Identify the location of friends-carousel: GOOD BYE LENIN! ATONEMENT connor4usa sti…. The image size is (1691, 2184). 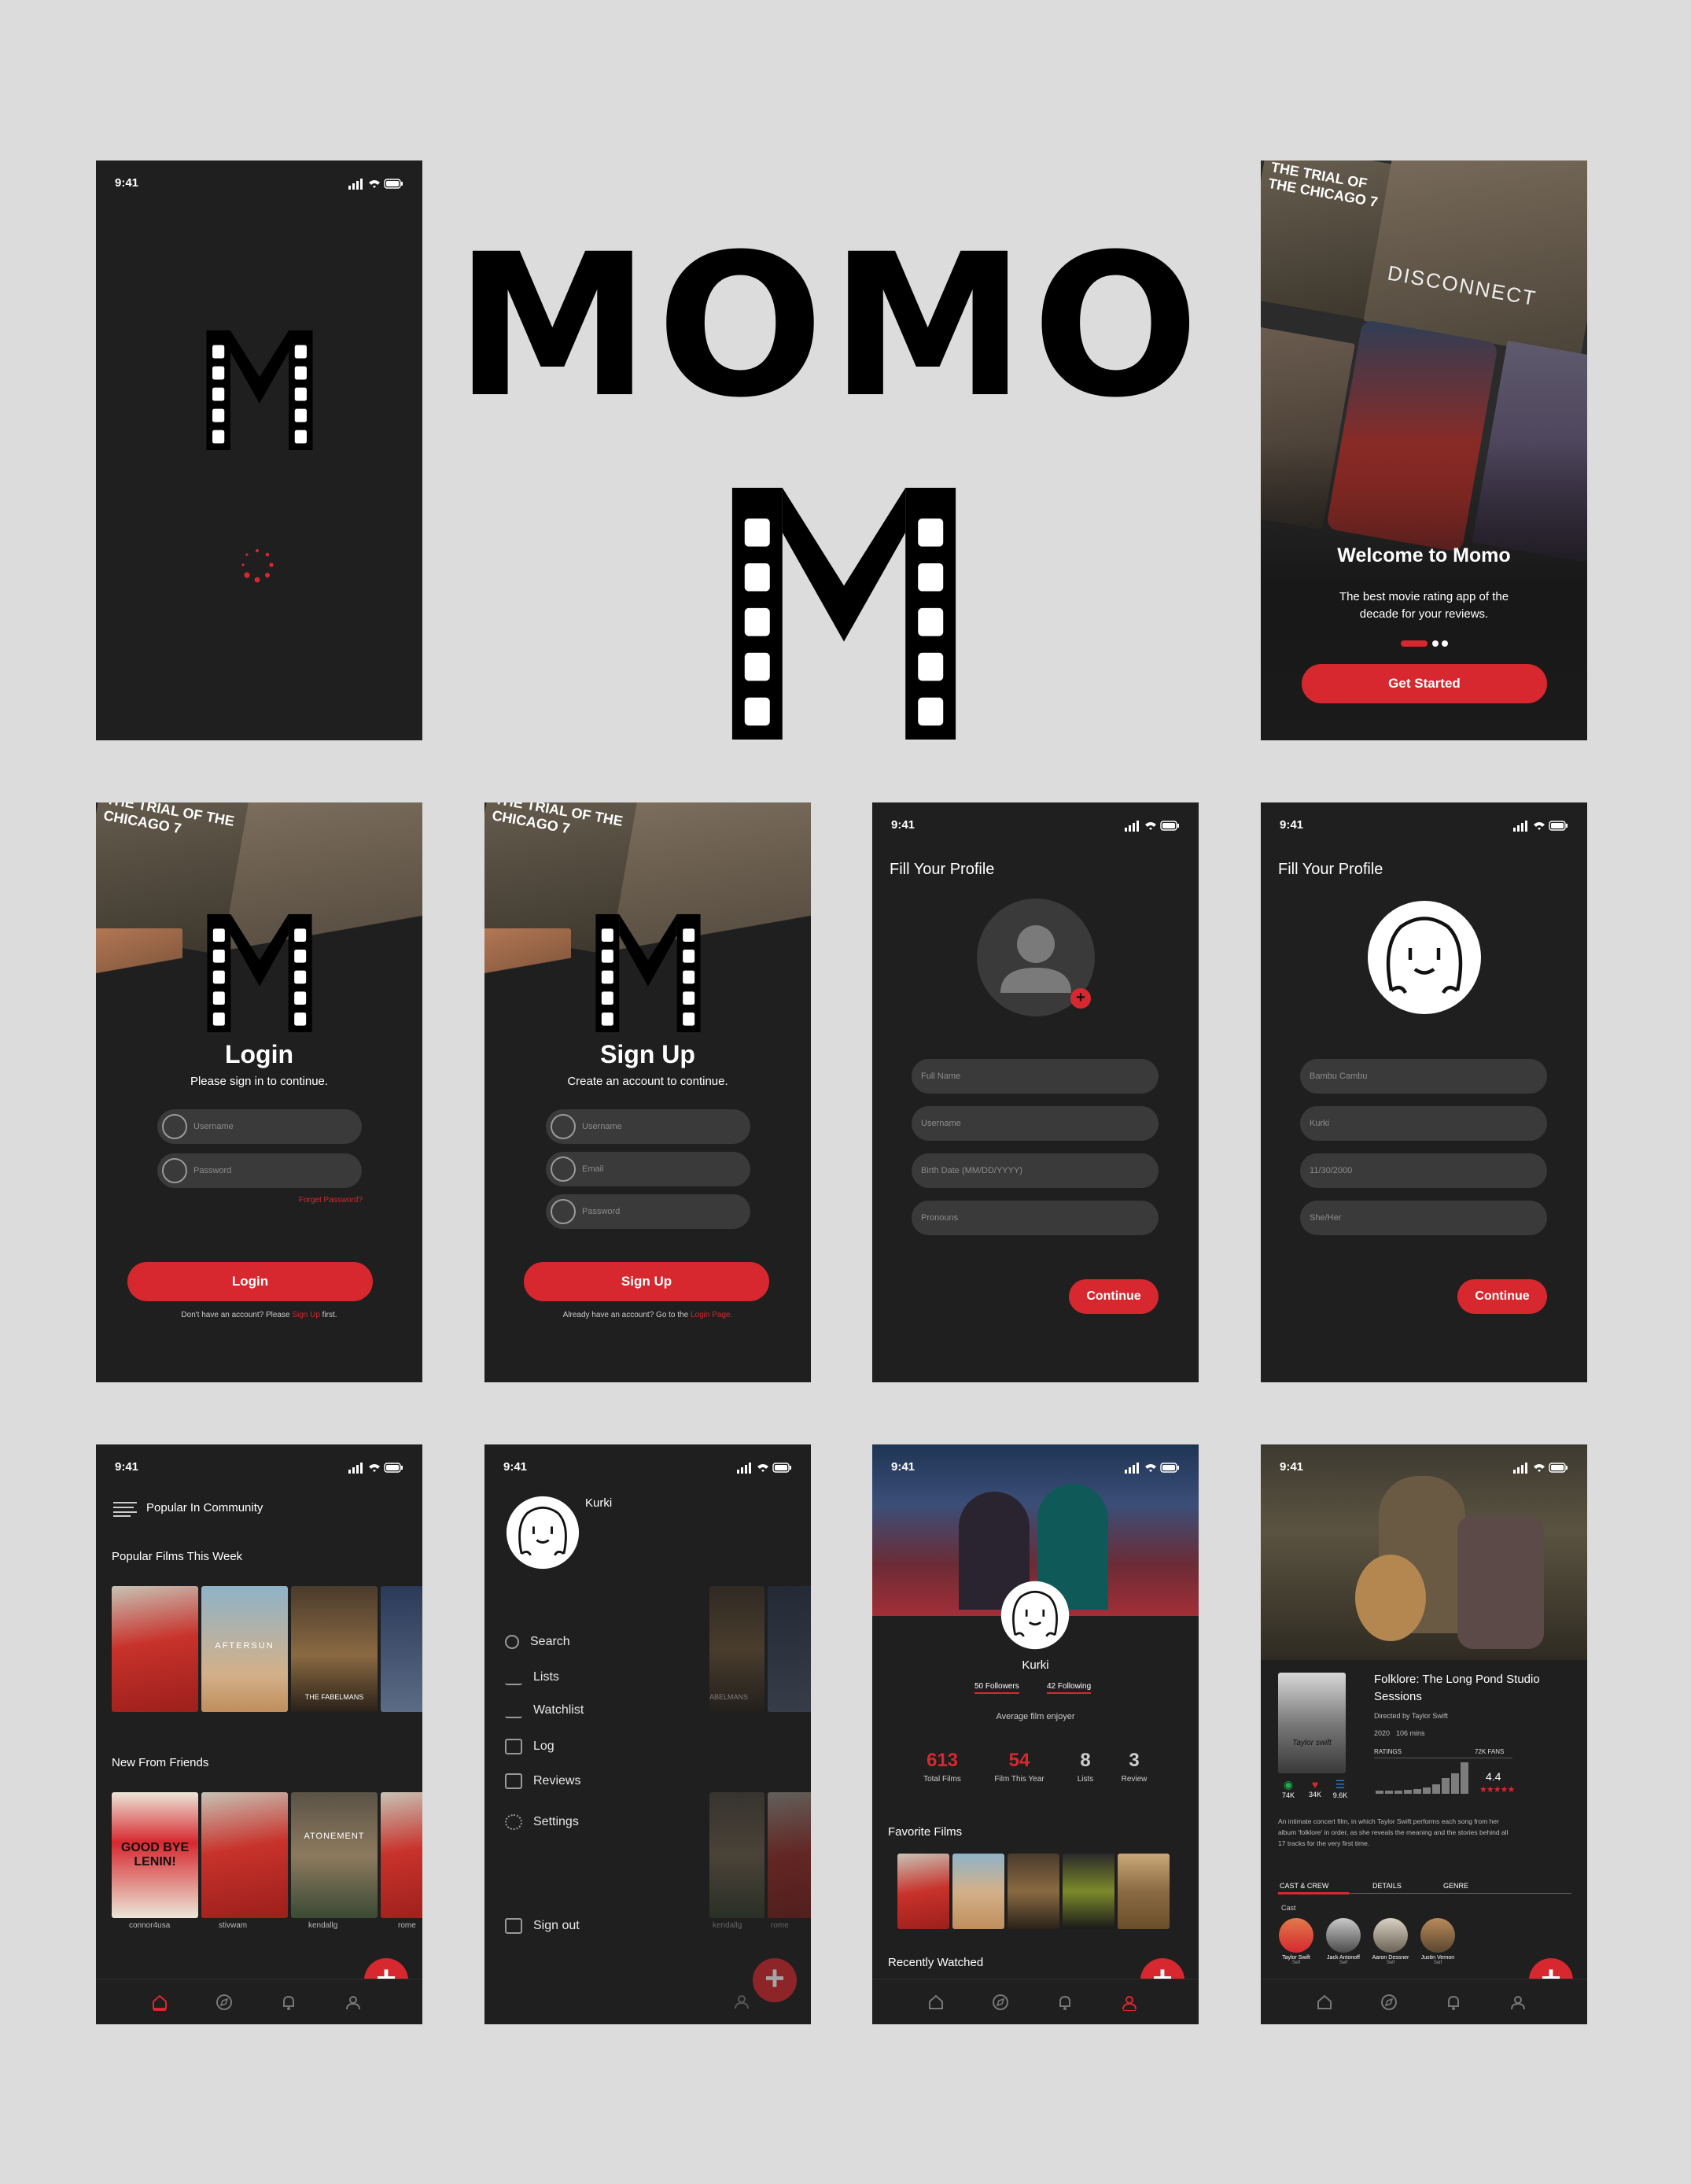
(267, 1863).